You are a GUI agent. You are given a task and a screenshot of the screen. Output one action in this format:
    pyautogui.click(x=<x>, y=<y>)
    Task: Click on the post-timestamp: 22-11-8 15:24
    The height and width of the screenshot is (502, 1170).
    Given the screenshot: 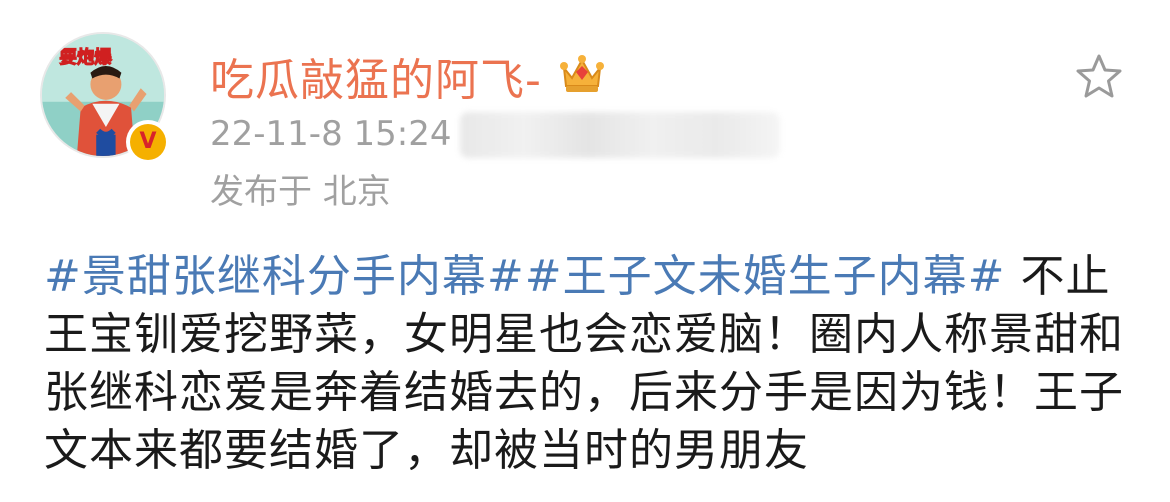 What is the action you would take?
    pyautogui.click(x=331, y=134)
    